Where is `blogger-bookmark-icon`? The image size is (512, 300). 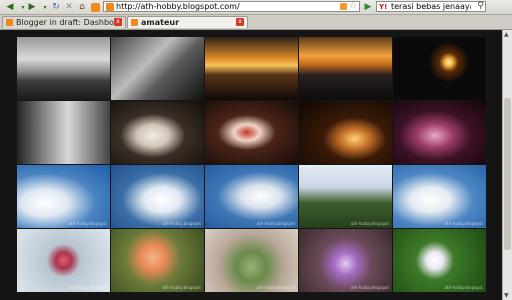
blogger-bookmark-icon is located at coordinates (95, 7).